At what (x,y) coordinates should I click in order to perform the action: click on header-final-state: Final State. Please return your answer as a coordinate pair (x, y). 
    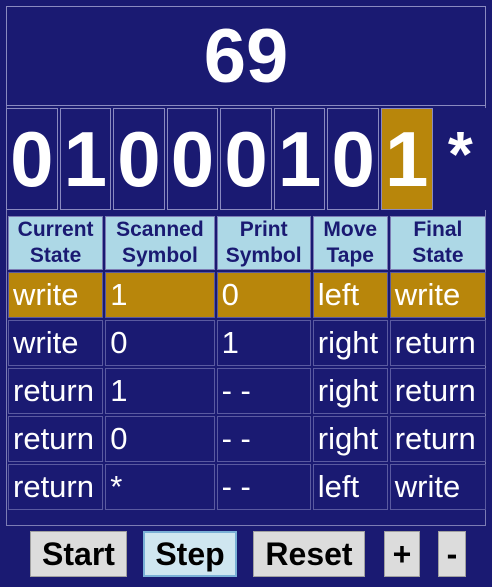
    Looking at the image, I should click on (437, 243).